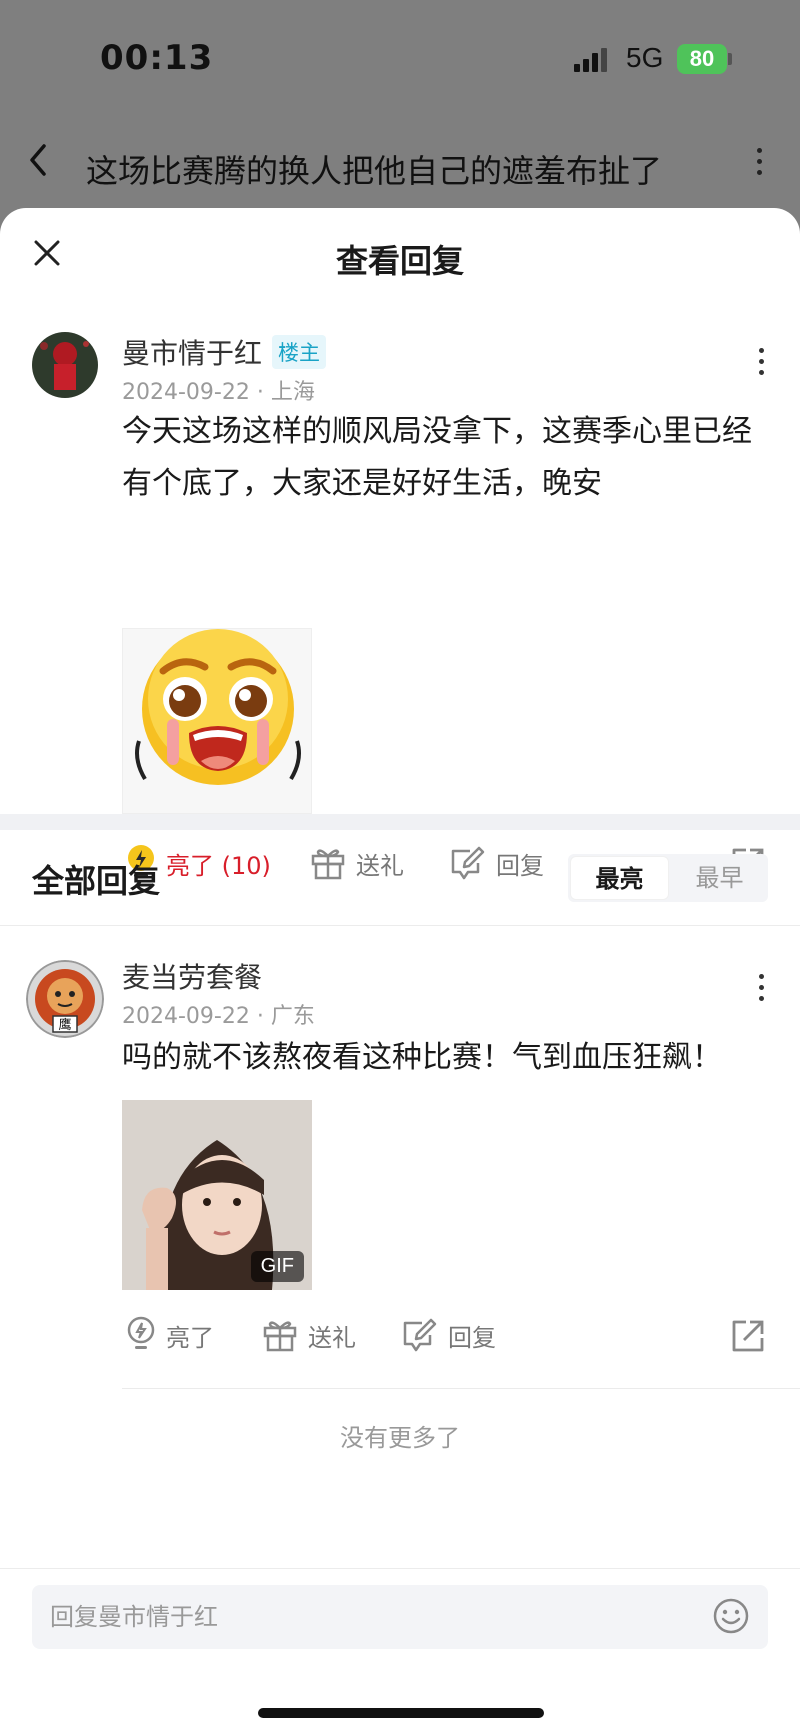 The height and width of the screenshot is (1734, 800). Describe the element at coordinates (472, 1337) in the screenshot. I see `reply-label: 回复` at that location.